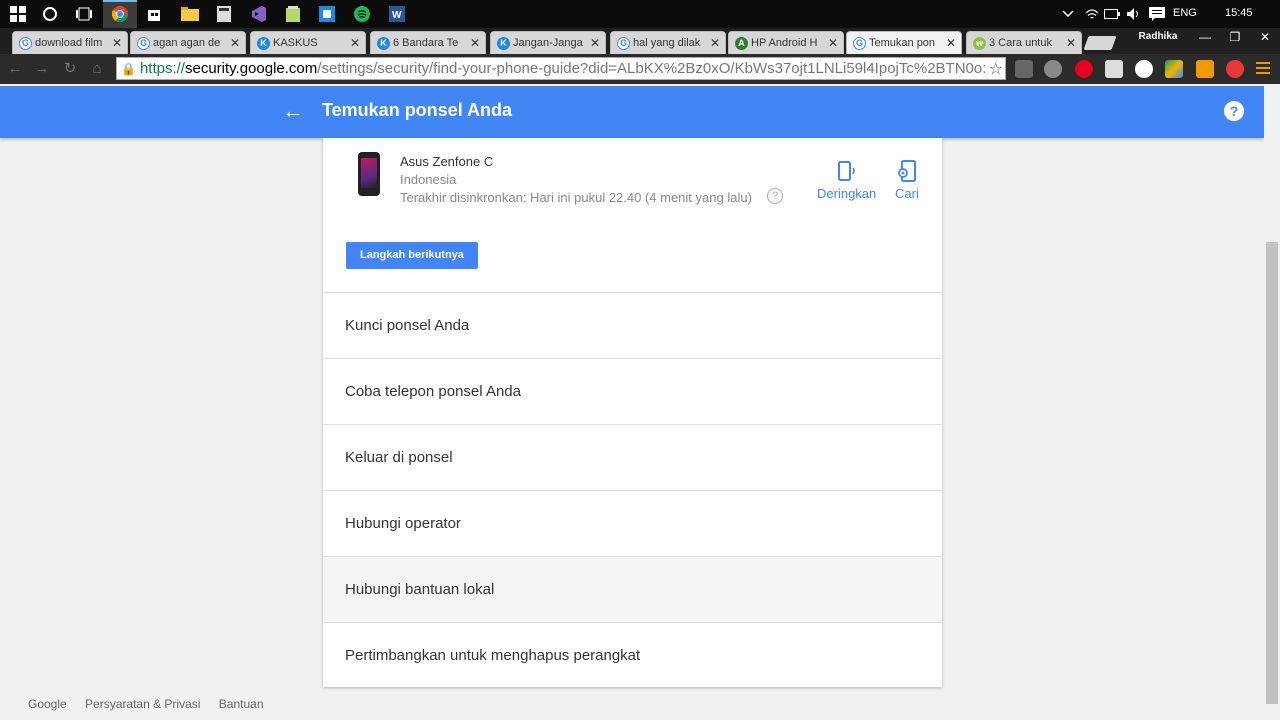 The image size is (1280, 720). What do you see at coordinates (786, 42) in the screenshot?
I see `browser-tab: A HP Android H ✕` at bounding box center [786, 42].